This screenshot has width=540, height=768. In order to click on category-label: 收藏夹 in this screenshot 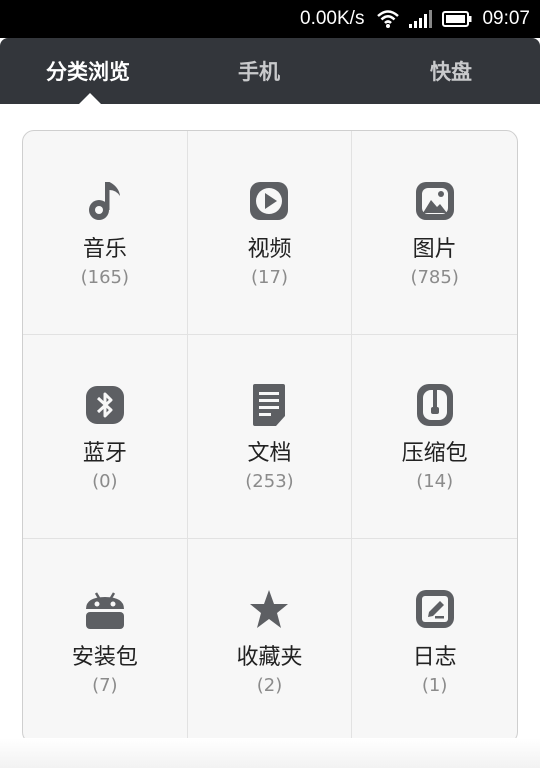, I will do `click(269, 657)`.